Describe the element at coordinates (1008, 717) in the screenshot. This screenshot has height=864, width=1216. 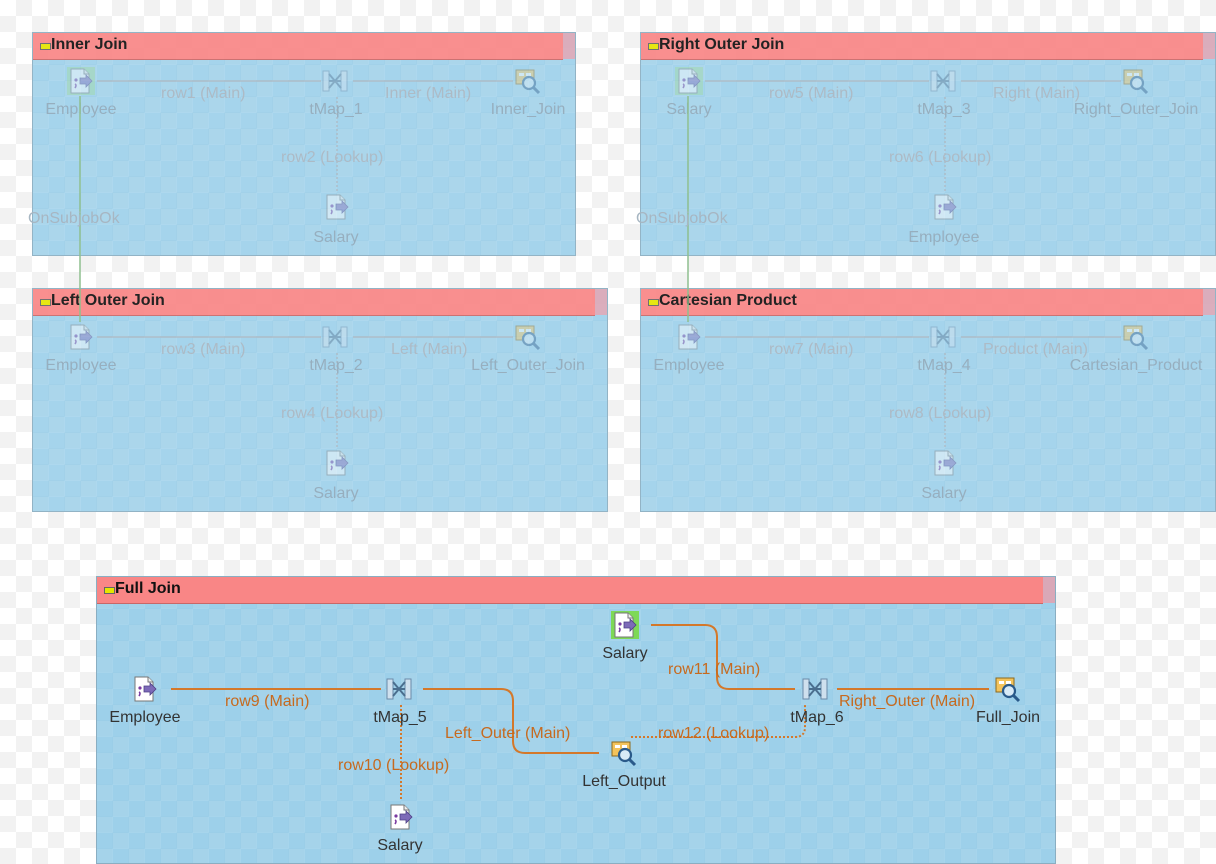
I see `node-label-full-join: Full_Join` at that location.